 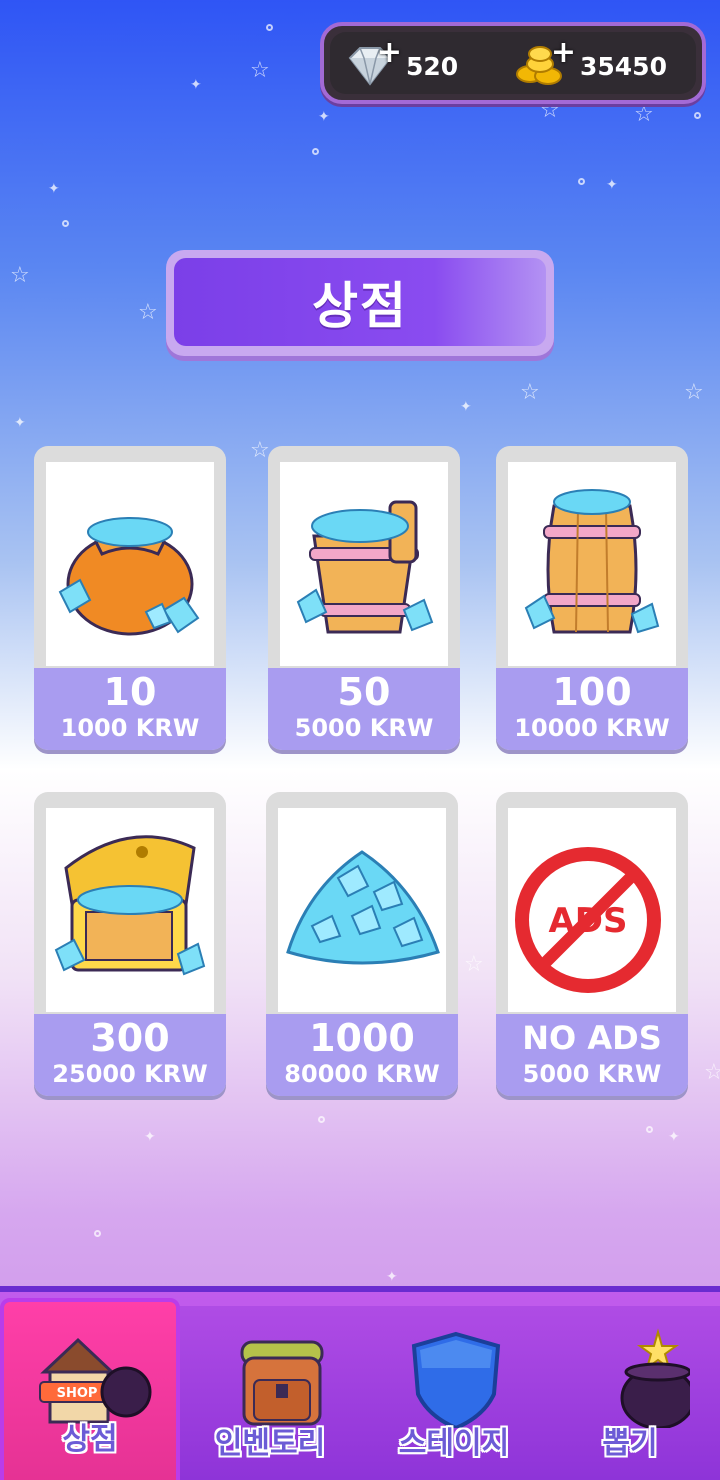 What do you see at coordinates (90, 1439) in the screenshot?
I see `nav-label-shop: 상점` at bounding box center [90, 1439].